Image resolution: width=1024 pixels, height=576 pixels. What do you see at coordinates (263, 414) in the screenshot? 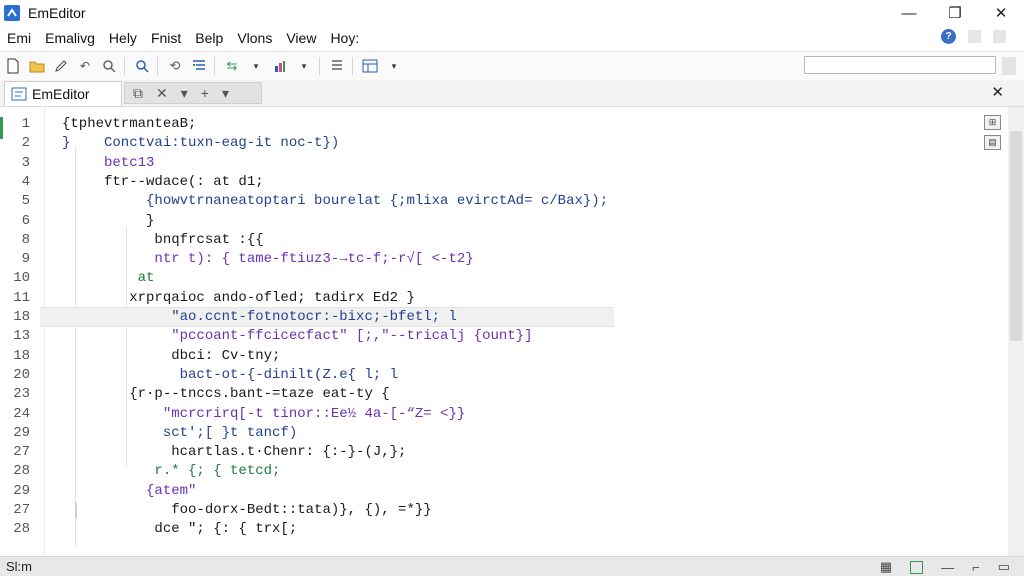
I see `code-line: "mcrcrirq[-t tinor::Ee½ 4a-[-“Z= <}}` at bounding box center [263, 414].